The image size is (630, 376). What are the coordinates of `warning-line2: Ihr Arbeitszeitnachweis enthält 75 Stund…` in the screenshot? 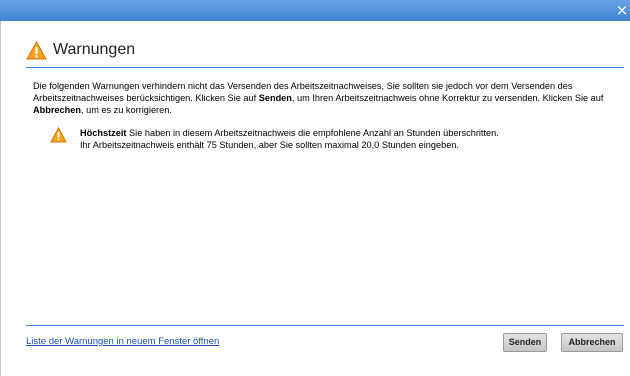 It's located at (269, 145).